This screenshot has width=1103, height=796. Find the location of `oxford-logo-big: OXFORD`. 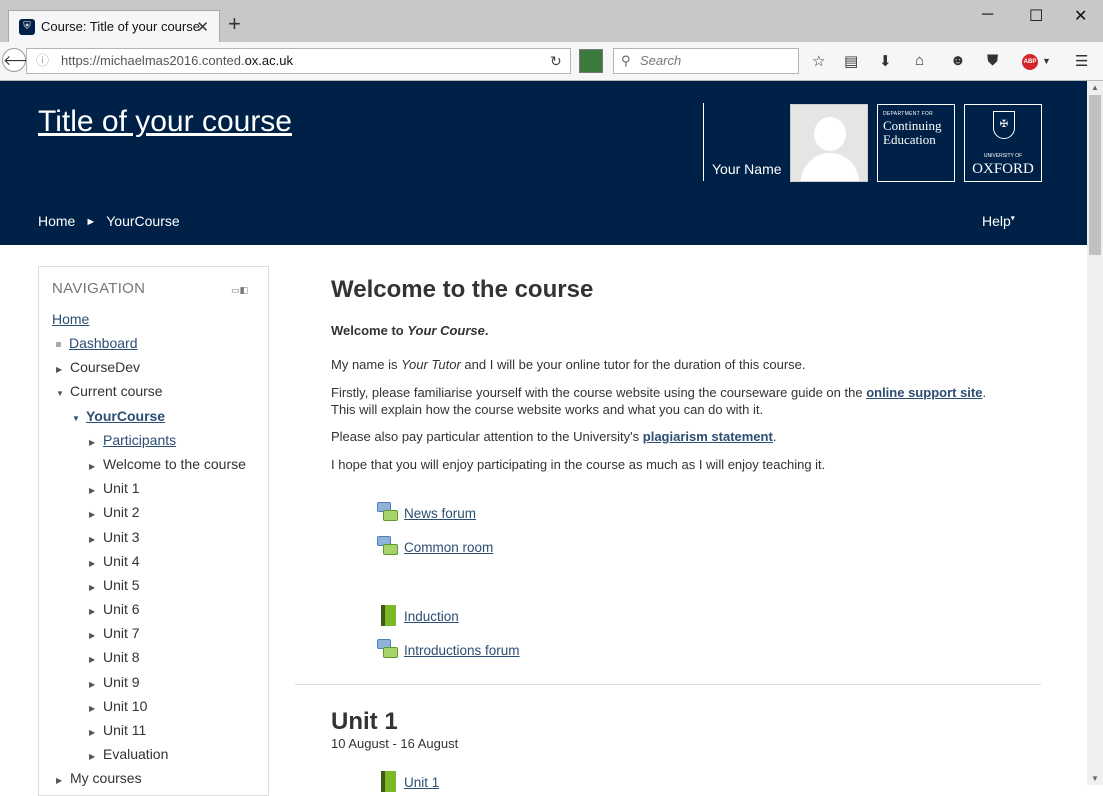

oxford-logo-big: OXFORD is located at coordinates (1003, 169).